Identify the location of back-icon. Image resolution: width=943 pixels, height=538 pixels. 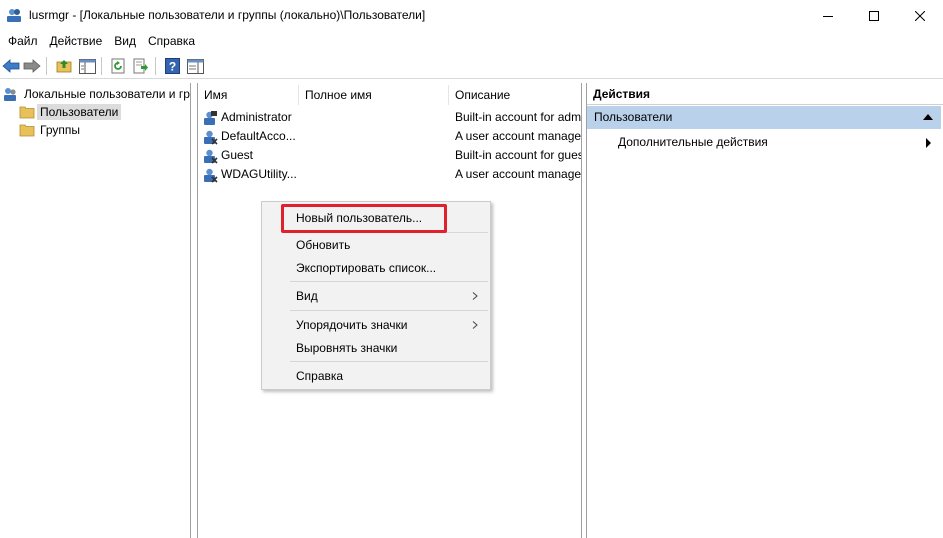
(11, 66).